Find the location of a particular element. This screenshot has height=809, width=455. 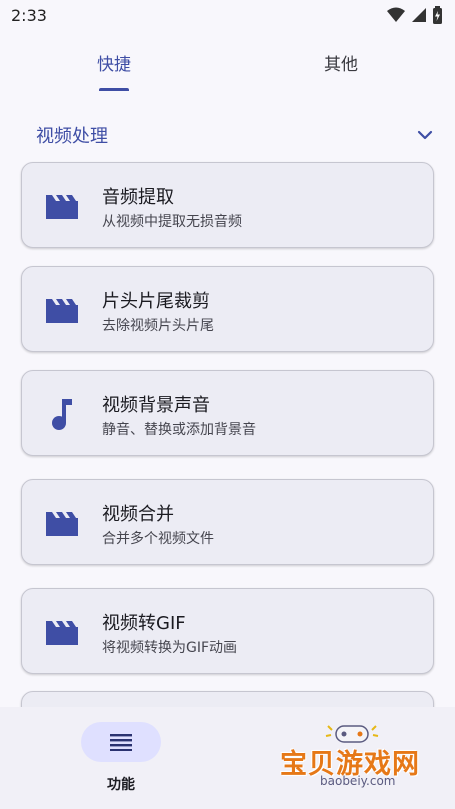

signal-icon is located at coordinates (419, 15).